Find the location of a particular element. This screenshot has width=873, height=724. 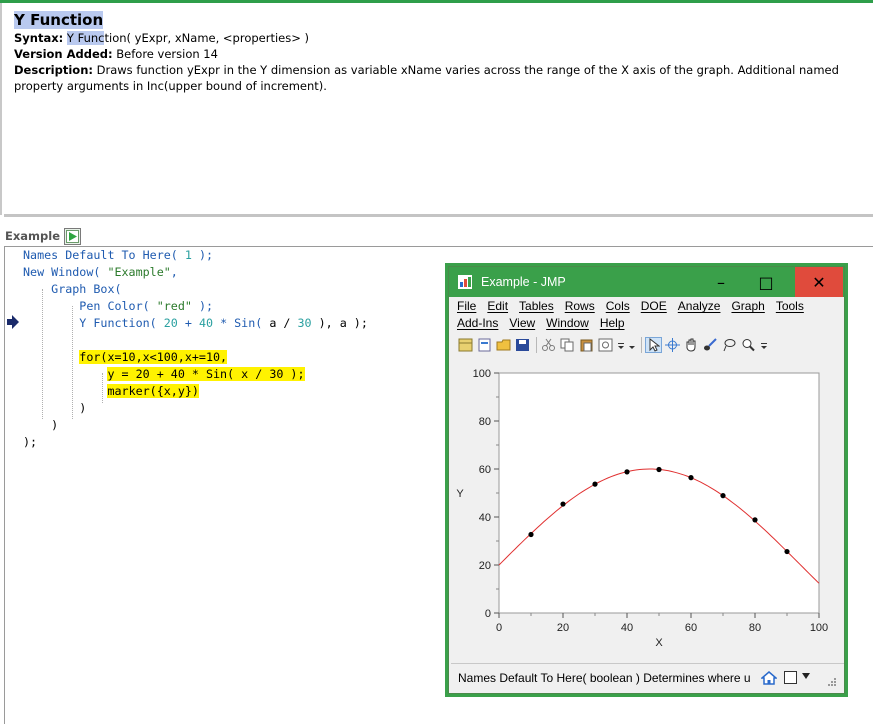

cut-icon is located at coordinates (548, 344).